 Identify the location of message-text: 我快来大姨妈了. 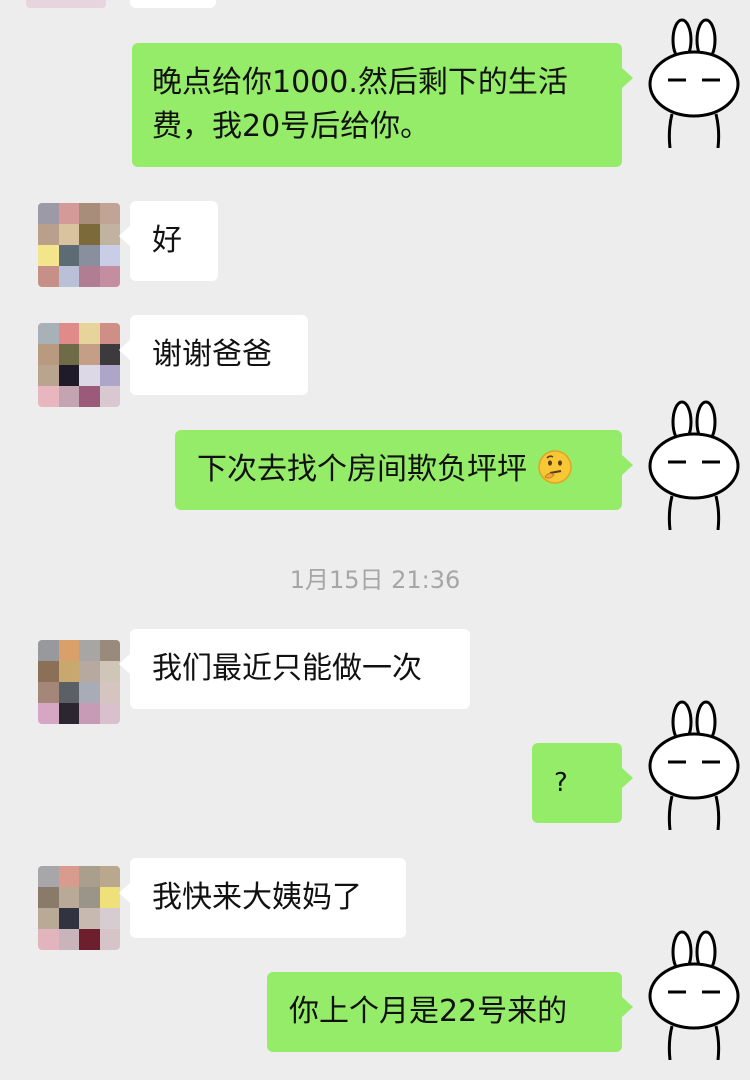
(257, 897).